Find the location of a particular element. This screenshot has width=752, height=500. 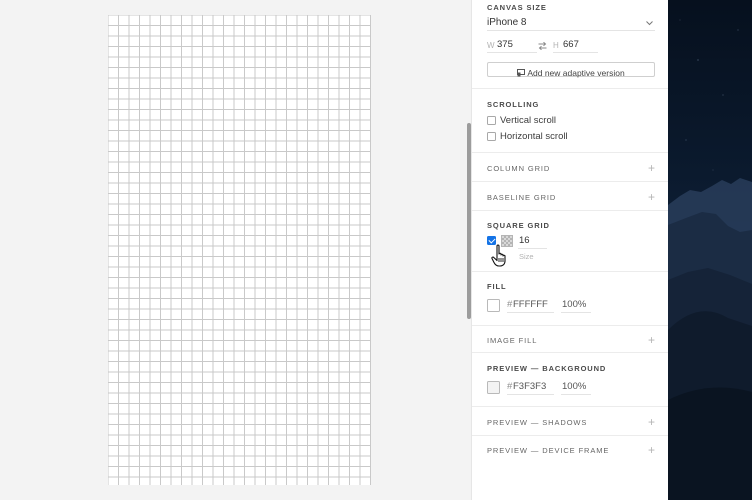

preview-background-section: PREVIEW — BACKGROUND # F3F3F3 100% is located at coordinates (570, 380).